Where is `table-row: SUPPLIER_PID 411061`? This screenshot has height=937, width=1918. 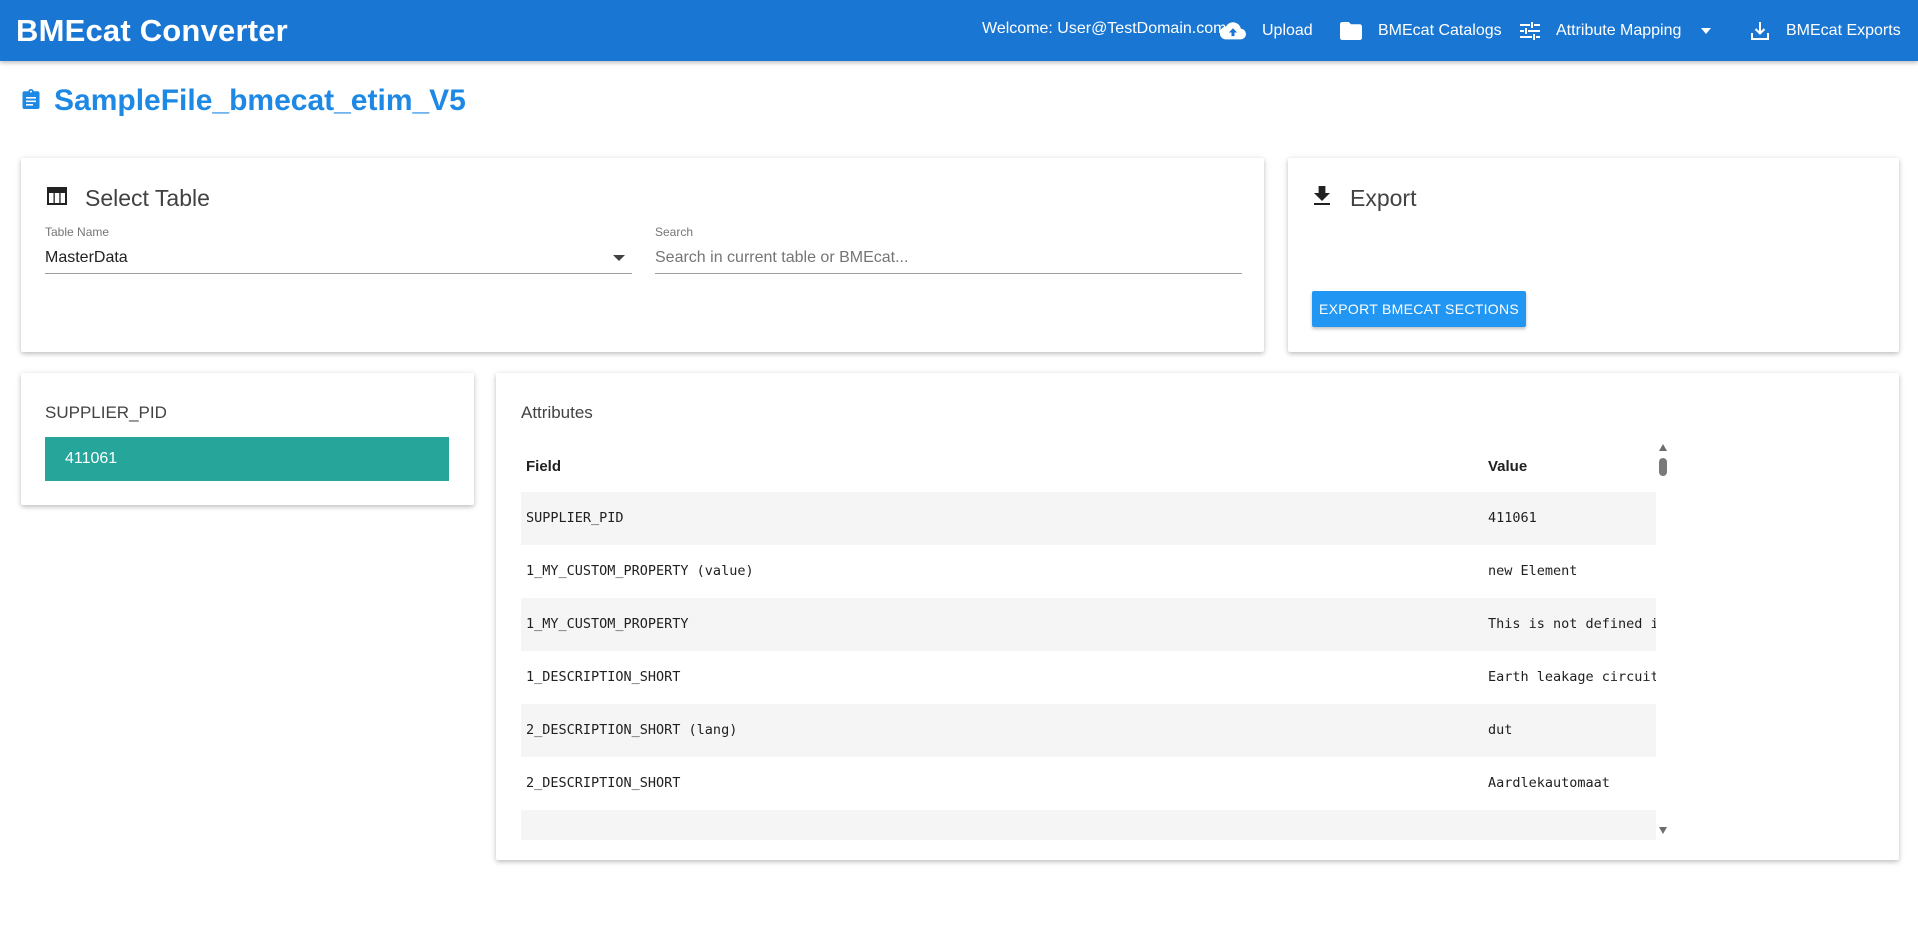
table-row: SUPPLIER_PID 411061 is located at coordinates (1088, 518).